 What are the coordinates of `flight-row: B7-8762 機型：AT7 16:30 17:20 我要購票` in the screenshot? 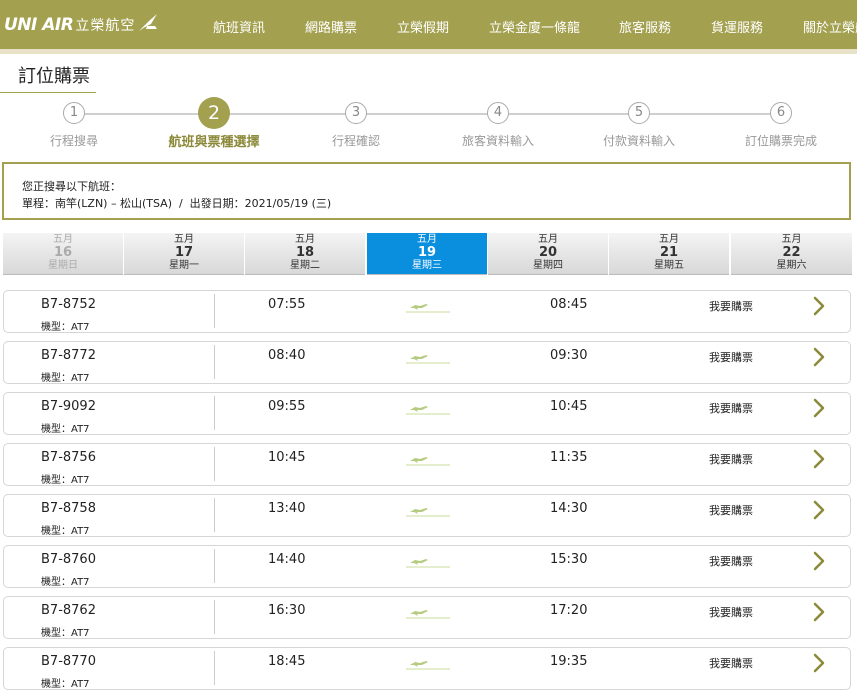 It's located at (427, 617).